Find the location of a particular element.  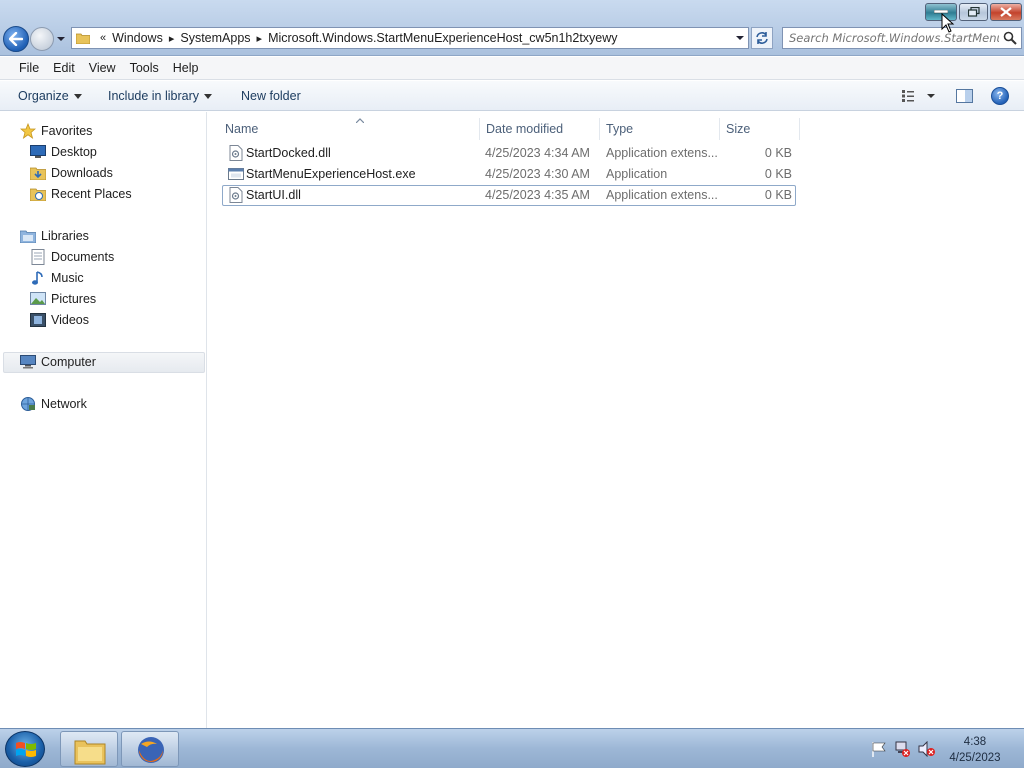

file-date-modified: 4/25/2023 4:35 AM is located at coordinates (537, 195).